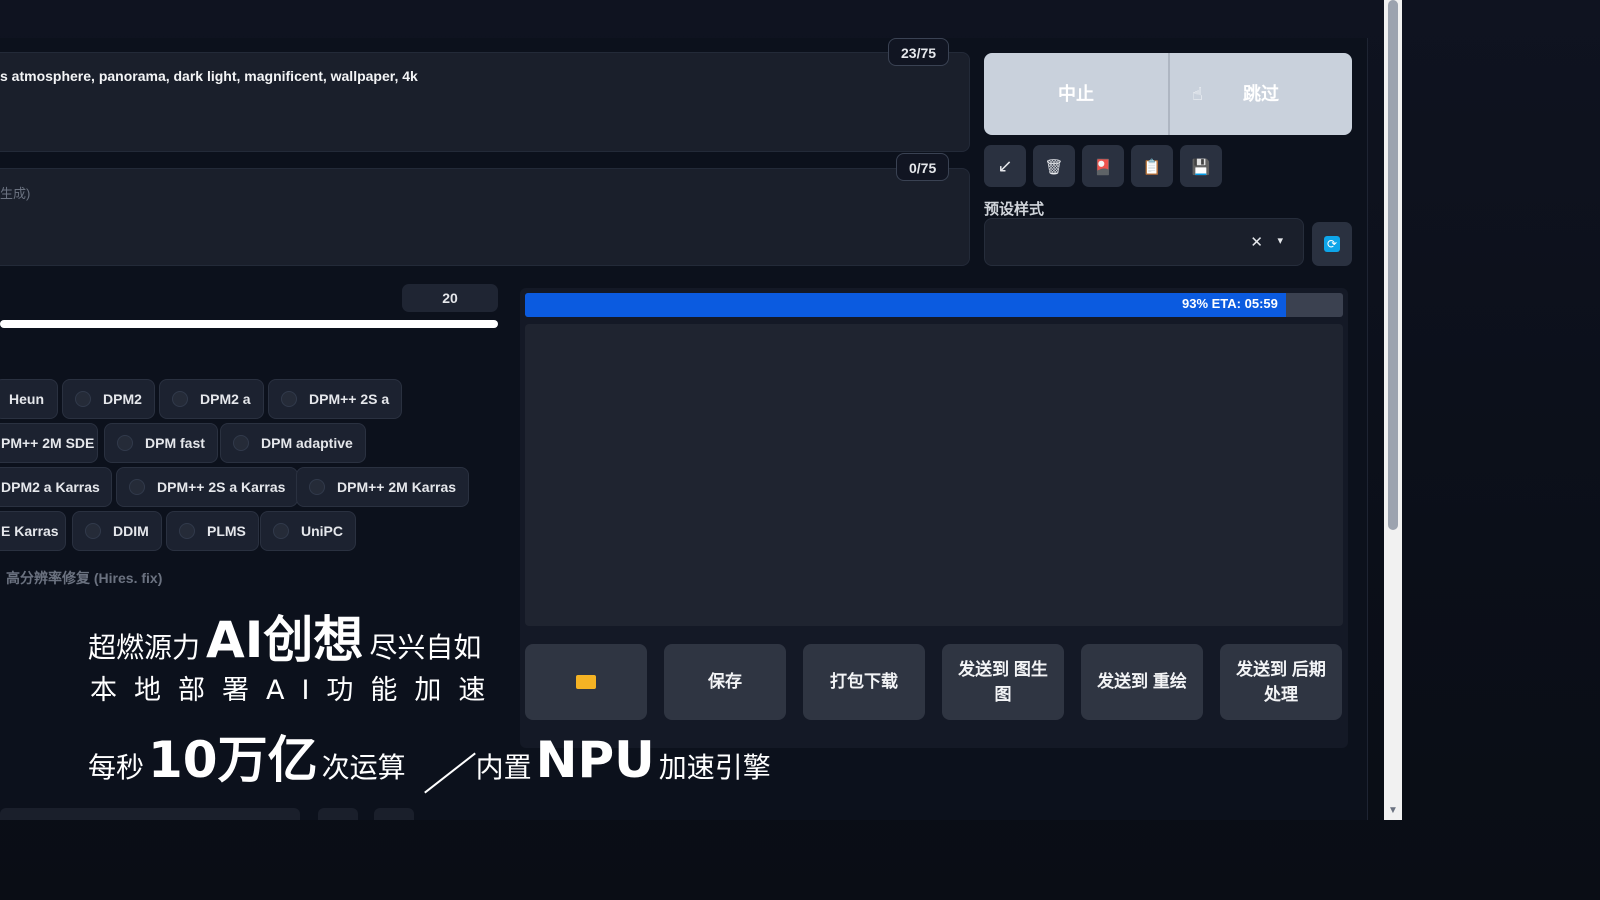  I want to click on bottom-input-stub, so click(150, 814).